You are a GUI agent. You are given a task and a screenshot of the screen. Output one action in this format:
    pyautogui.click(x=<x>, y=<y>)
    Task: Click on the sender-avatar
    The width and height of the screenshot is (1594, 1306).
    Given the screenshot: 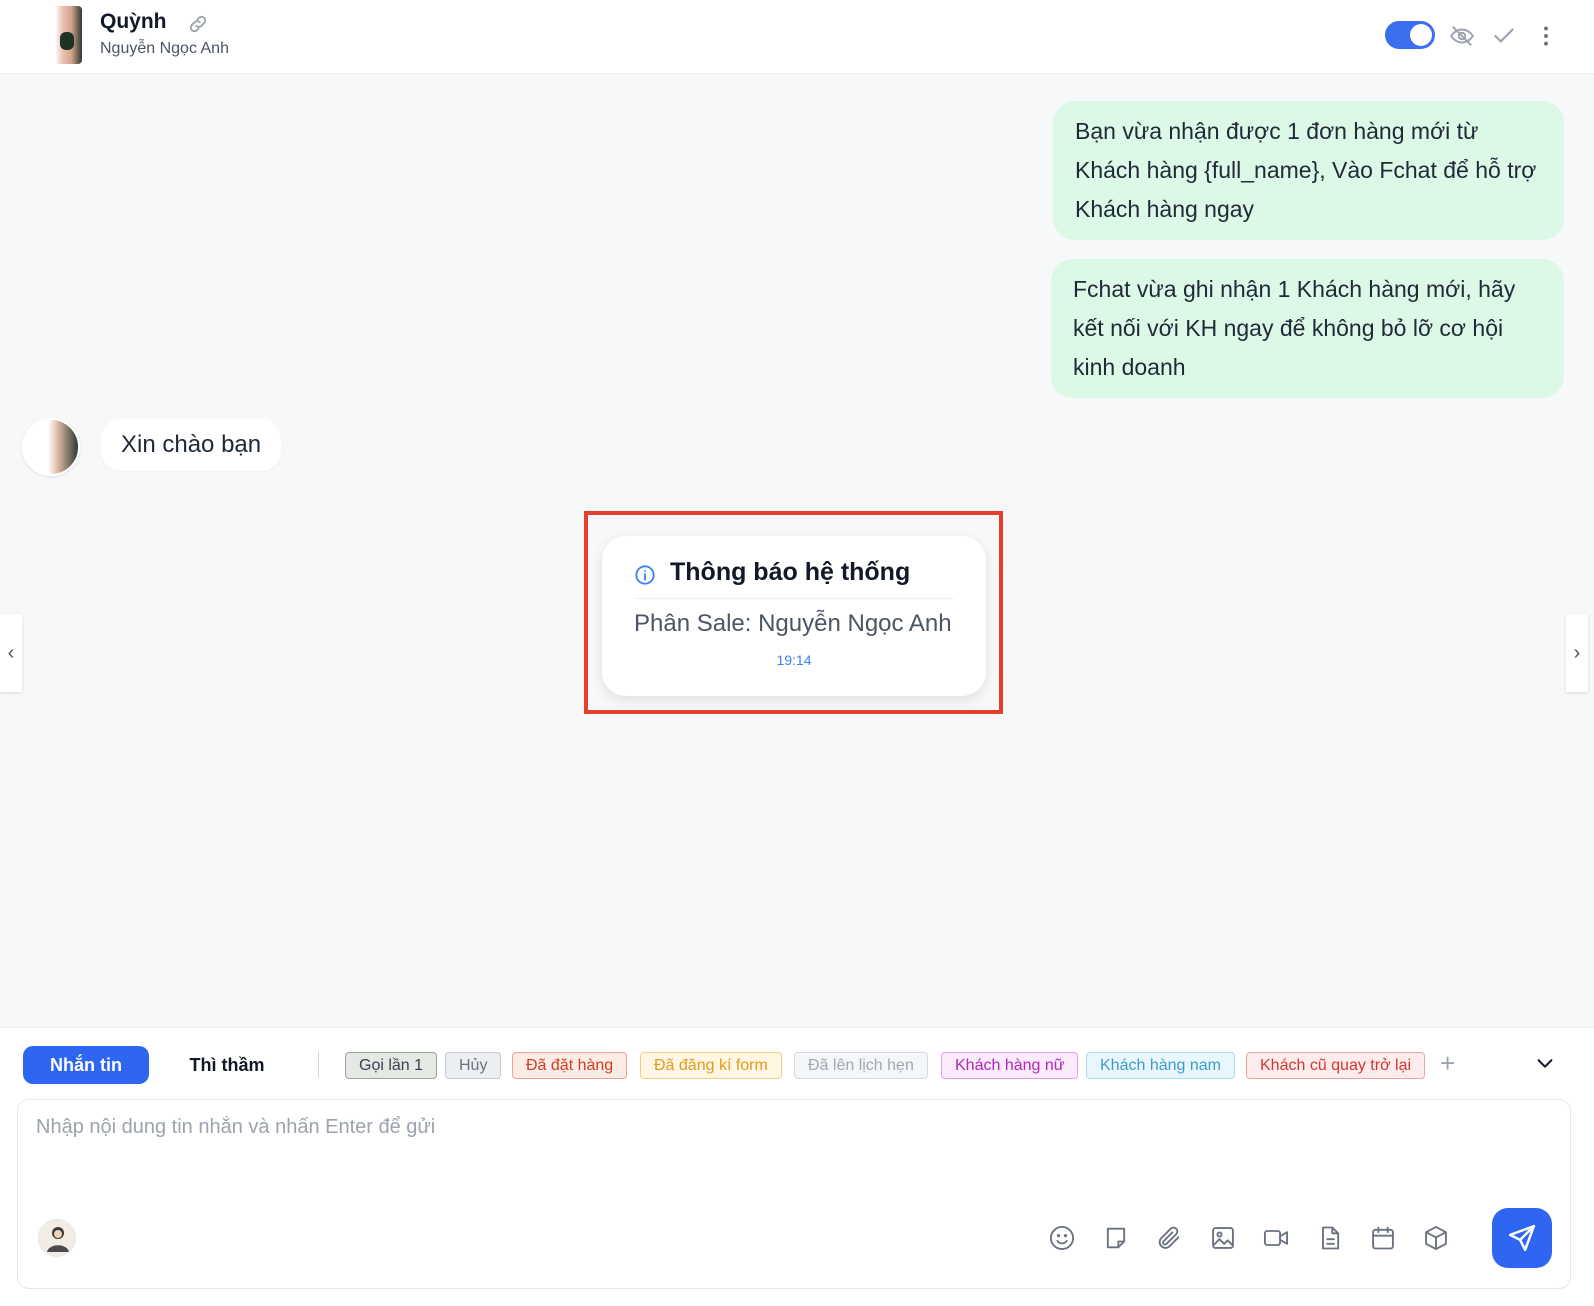 What is the action you would take?
    pyautogui.click(x=51, y=447)
    